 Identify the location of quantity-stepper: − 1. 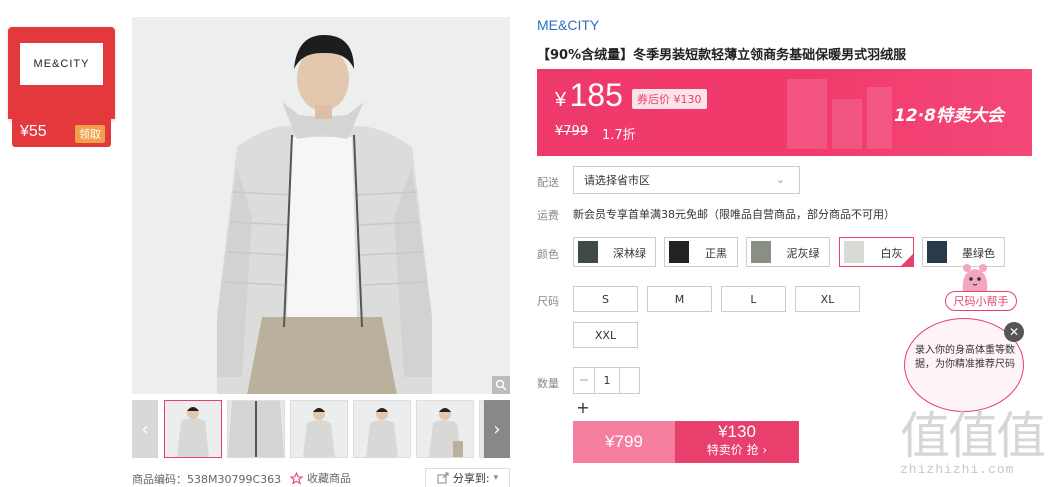
(606, 380).